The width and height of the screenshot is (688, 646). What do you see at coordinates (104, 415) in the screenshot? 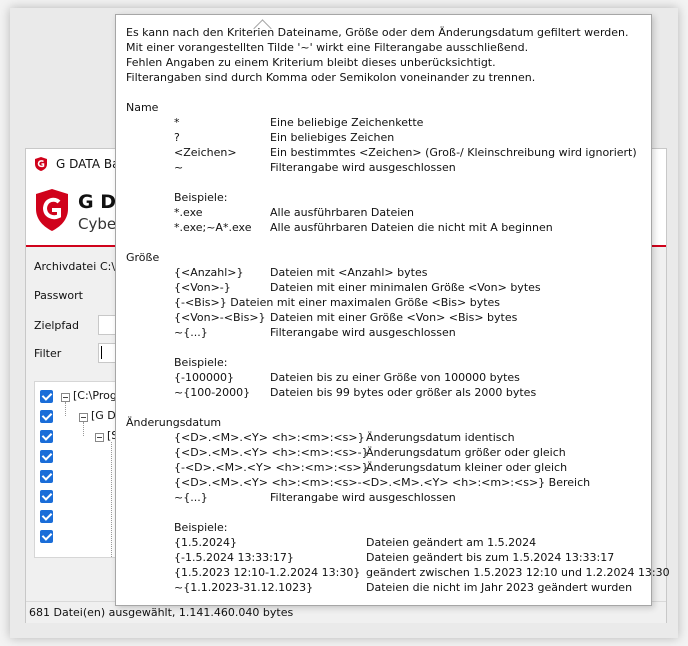
I see `tree-item-gdata: [G DA` at bounding box center [104, 415].